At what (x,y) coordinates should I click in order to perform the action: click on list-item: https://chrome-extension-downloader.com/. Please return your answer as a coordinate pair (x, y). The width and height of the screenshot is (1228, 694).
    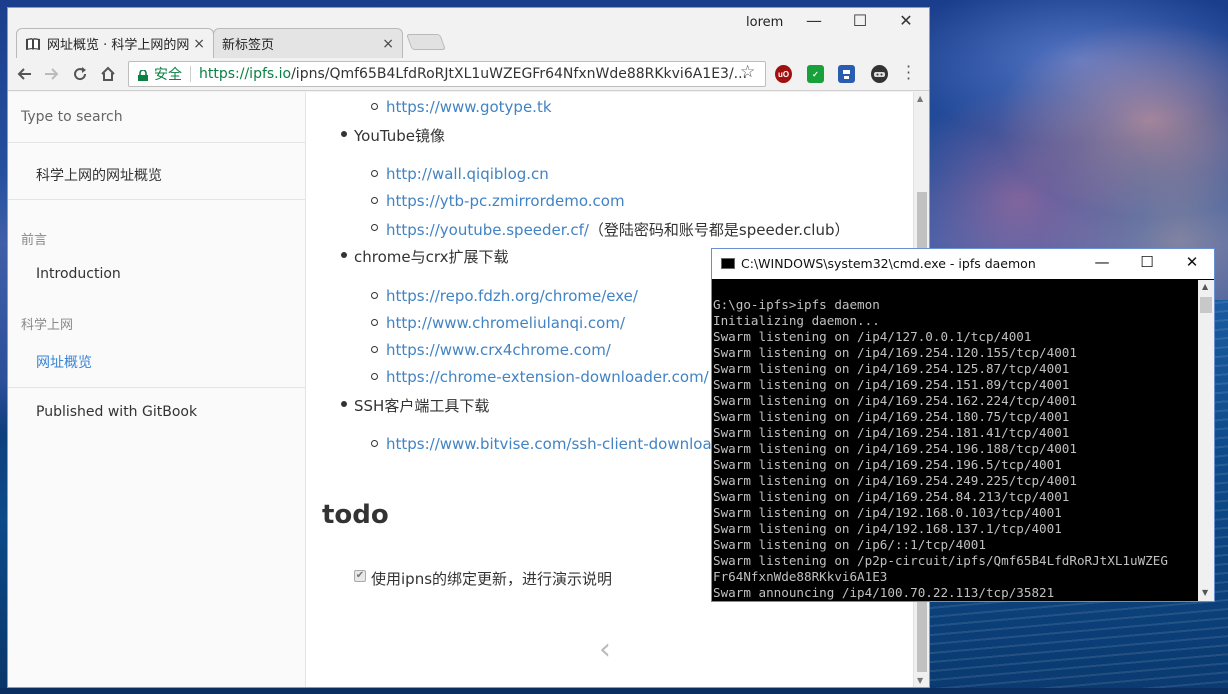
    Looking at the image, I should click on (547, 377).